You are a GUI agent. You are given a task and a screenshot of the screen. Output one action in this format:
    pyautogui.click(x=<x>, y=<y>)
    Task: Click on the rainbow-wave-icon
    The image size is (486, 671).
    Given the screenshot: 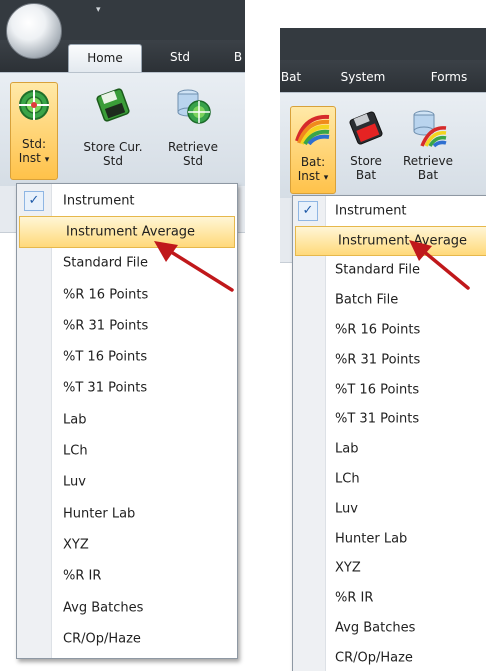 What is the action you would take?
    pyautogui.click(x=312, y=129)
    